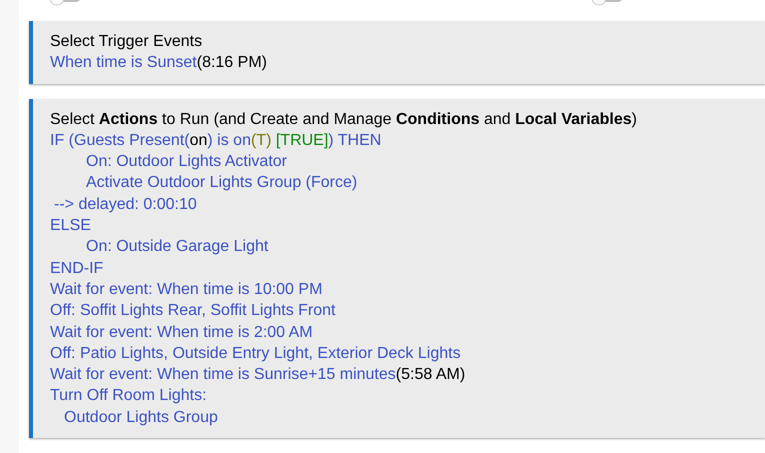  Describe the element at coordinates (407, 353) in the screenshot. I see `action-line: Off: Patio Lights, Outside Entry Light, Exterior Deck Lights` at that location.